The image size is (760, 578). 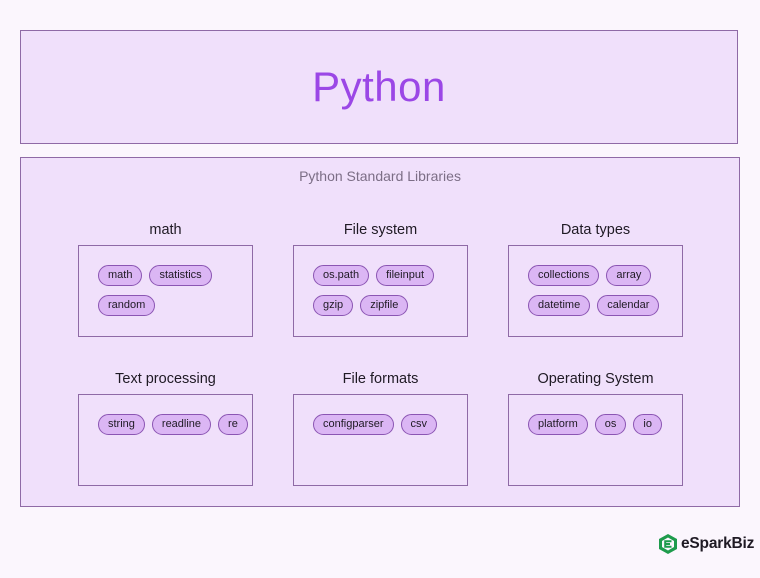 What do you see at coordinates (610, 424) in the screenshot?
I see `library-chip: os` at bounding box center [610, 424].